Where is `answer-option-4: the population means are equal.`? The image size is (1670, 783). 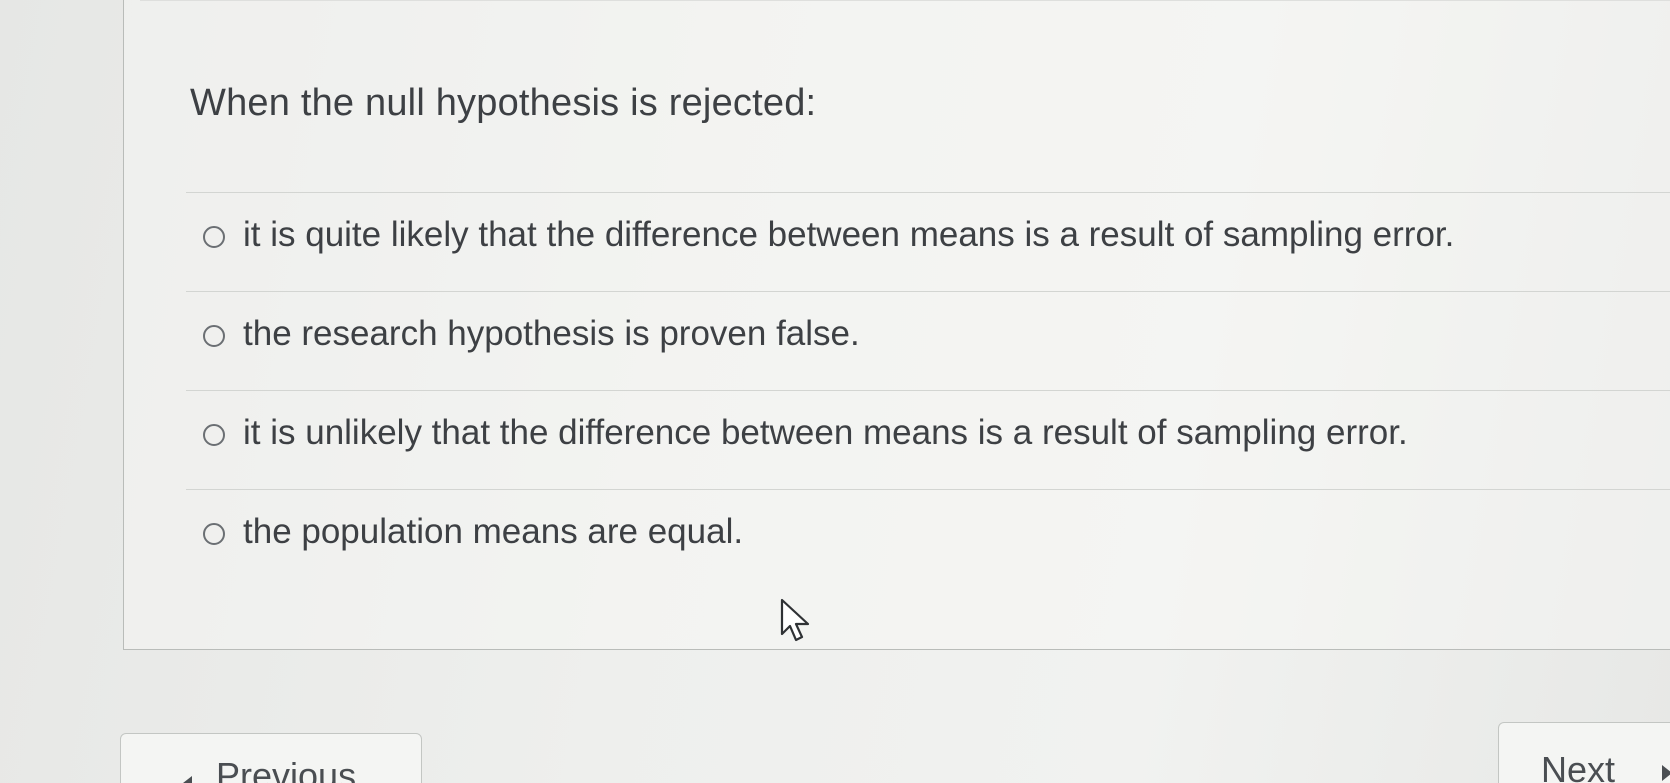
answer-option-4: the population means are equal. is located at coordinates (928, 538).